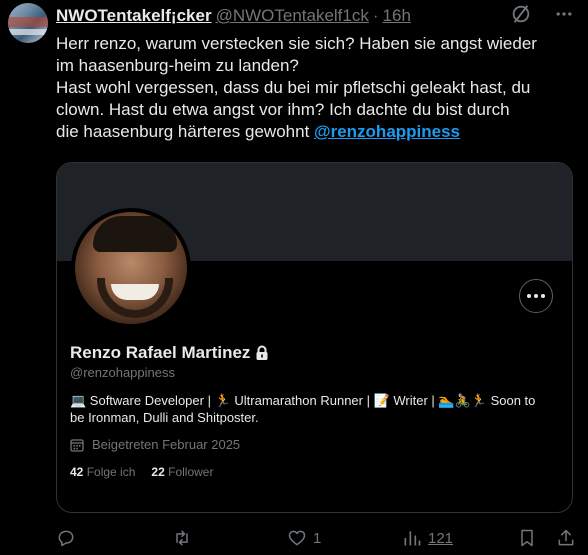 This screenshot has height=555, width=588. I want to click on followers-label: Follower, so click(191, 472).